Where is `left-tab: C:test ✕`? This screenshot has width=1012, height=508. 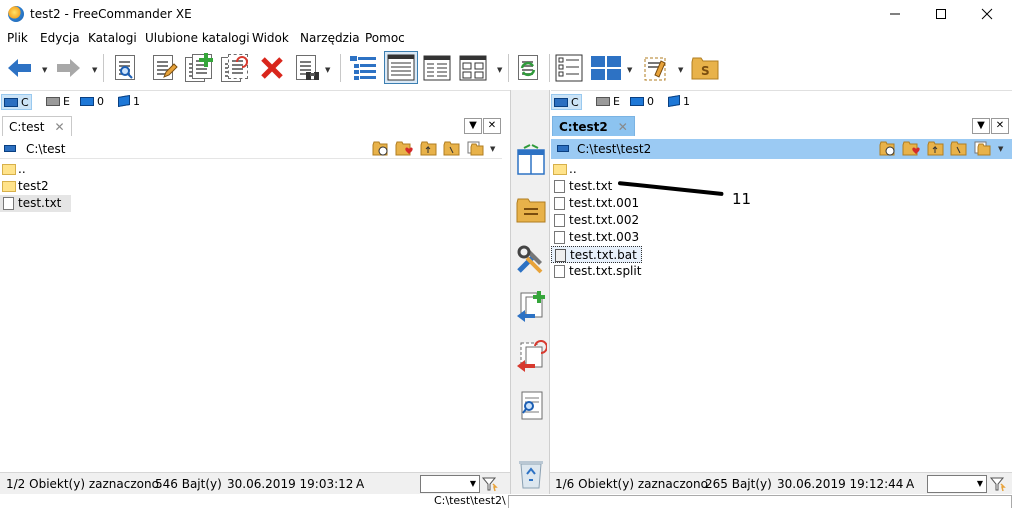 left-tab: C:test ✕ is located at coordinates (37, 126).